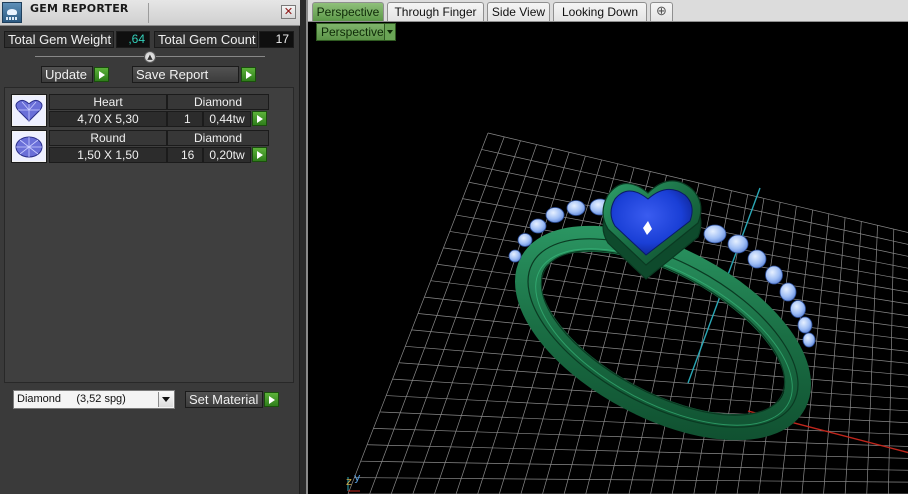 Image resolution: width=908 pixels, height=494 pixels. I want to click on view-mode-label: Perspective, so click(352, 32).